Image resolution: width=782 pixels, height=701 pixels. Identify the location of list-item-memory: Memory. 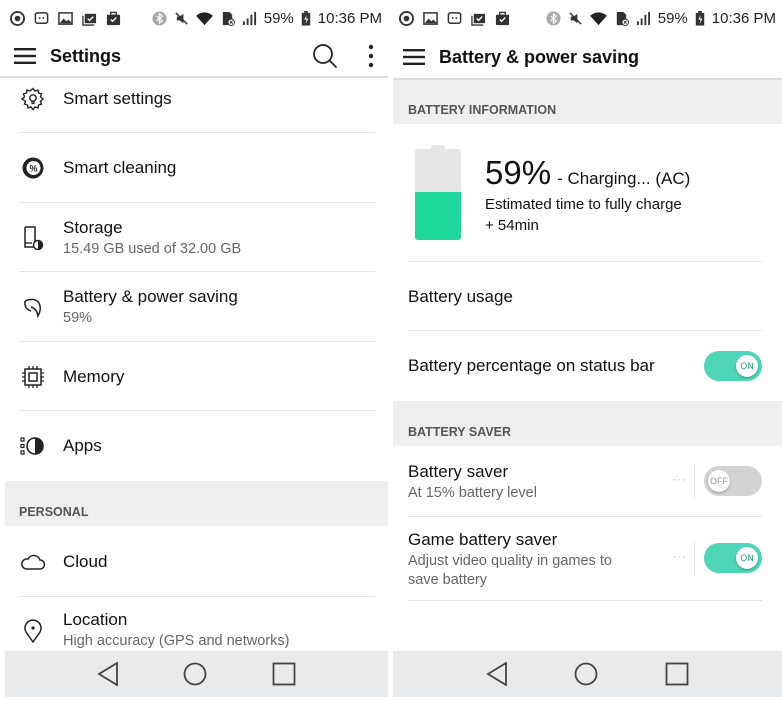
(194, 376).